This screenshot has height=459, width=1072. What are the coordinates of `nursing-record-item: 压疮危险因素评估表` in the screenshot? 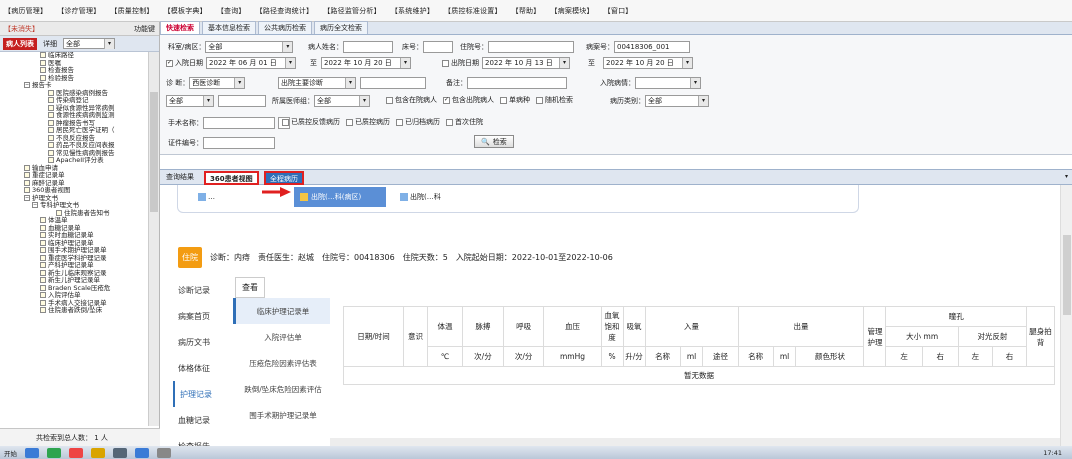 It's located at (281, 363).